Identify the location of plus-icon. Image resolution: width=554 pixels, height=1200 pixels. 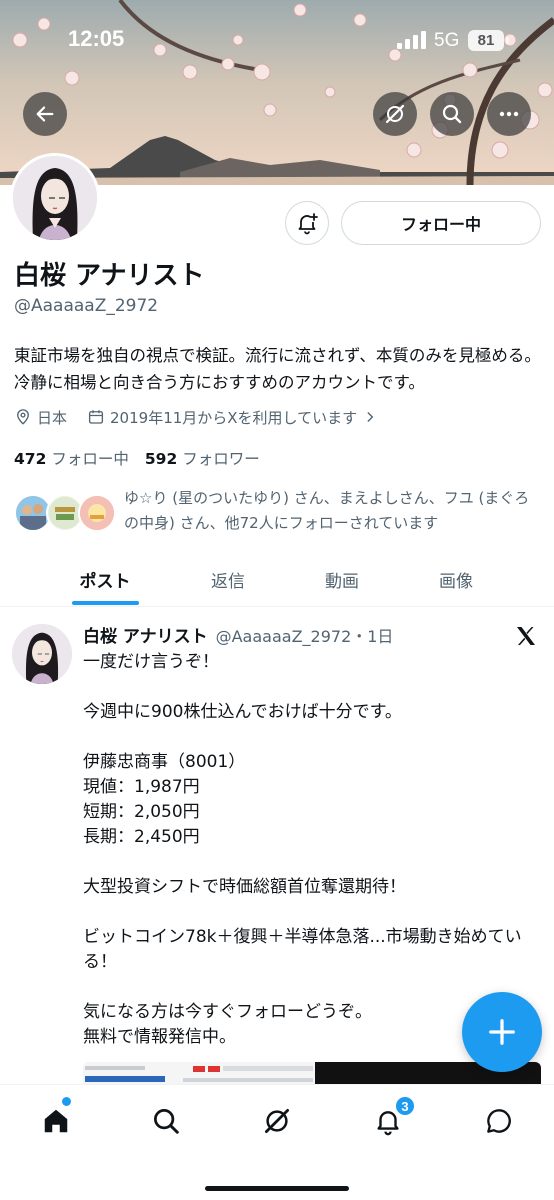
(502, 1032).